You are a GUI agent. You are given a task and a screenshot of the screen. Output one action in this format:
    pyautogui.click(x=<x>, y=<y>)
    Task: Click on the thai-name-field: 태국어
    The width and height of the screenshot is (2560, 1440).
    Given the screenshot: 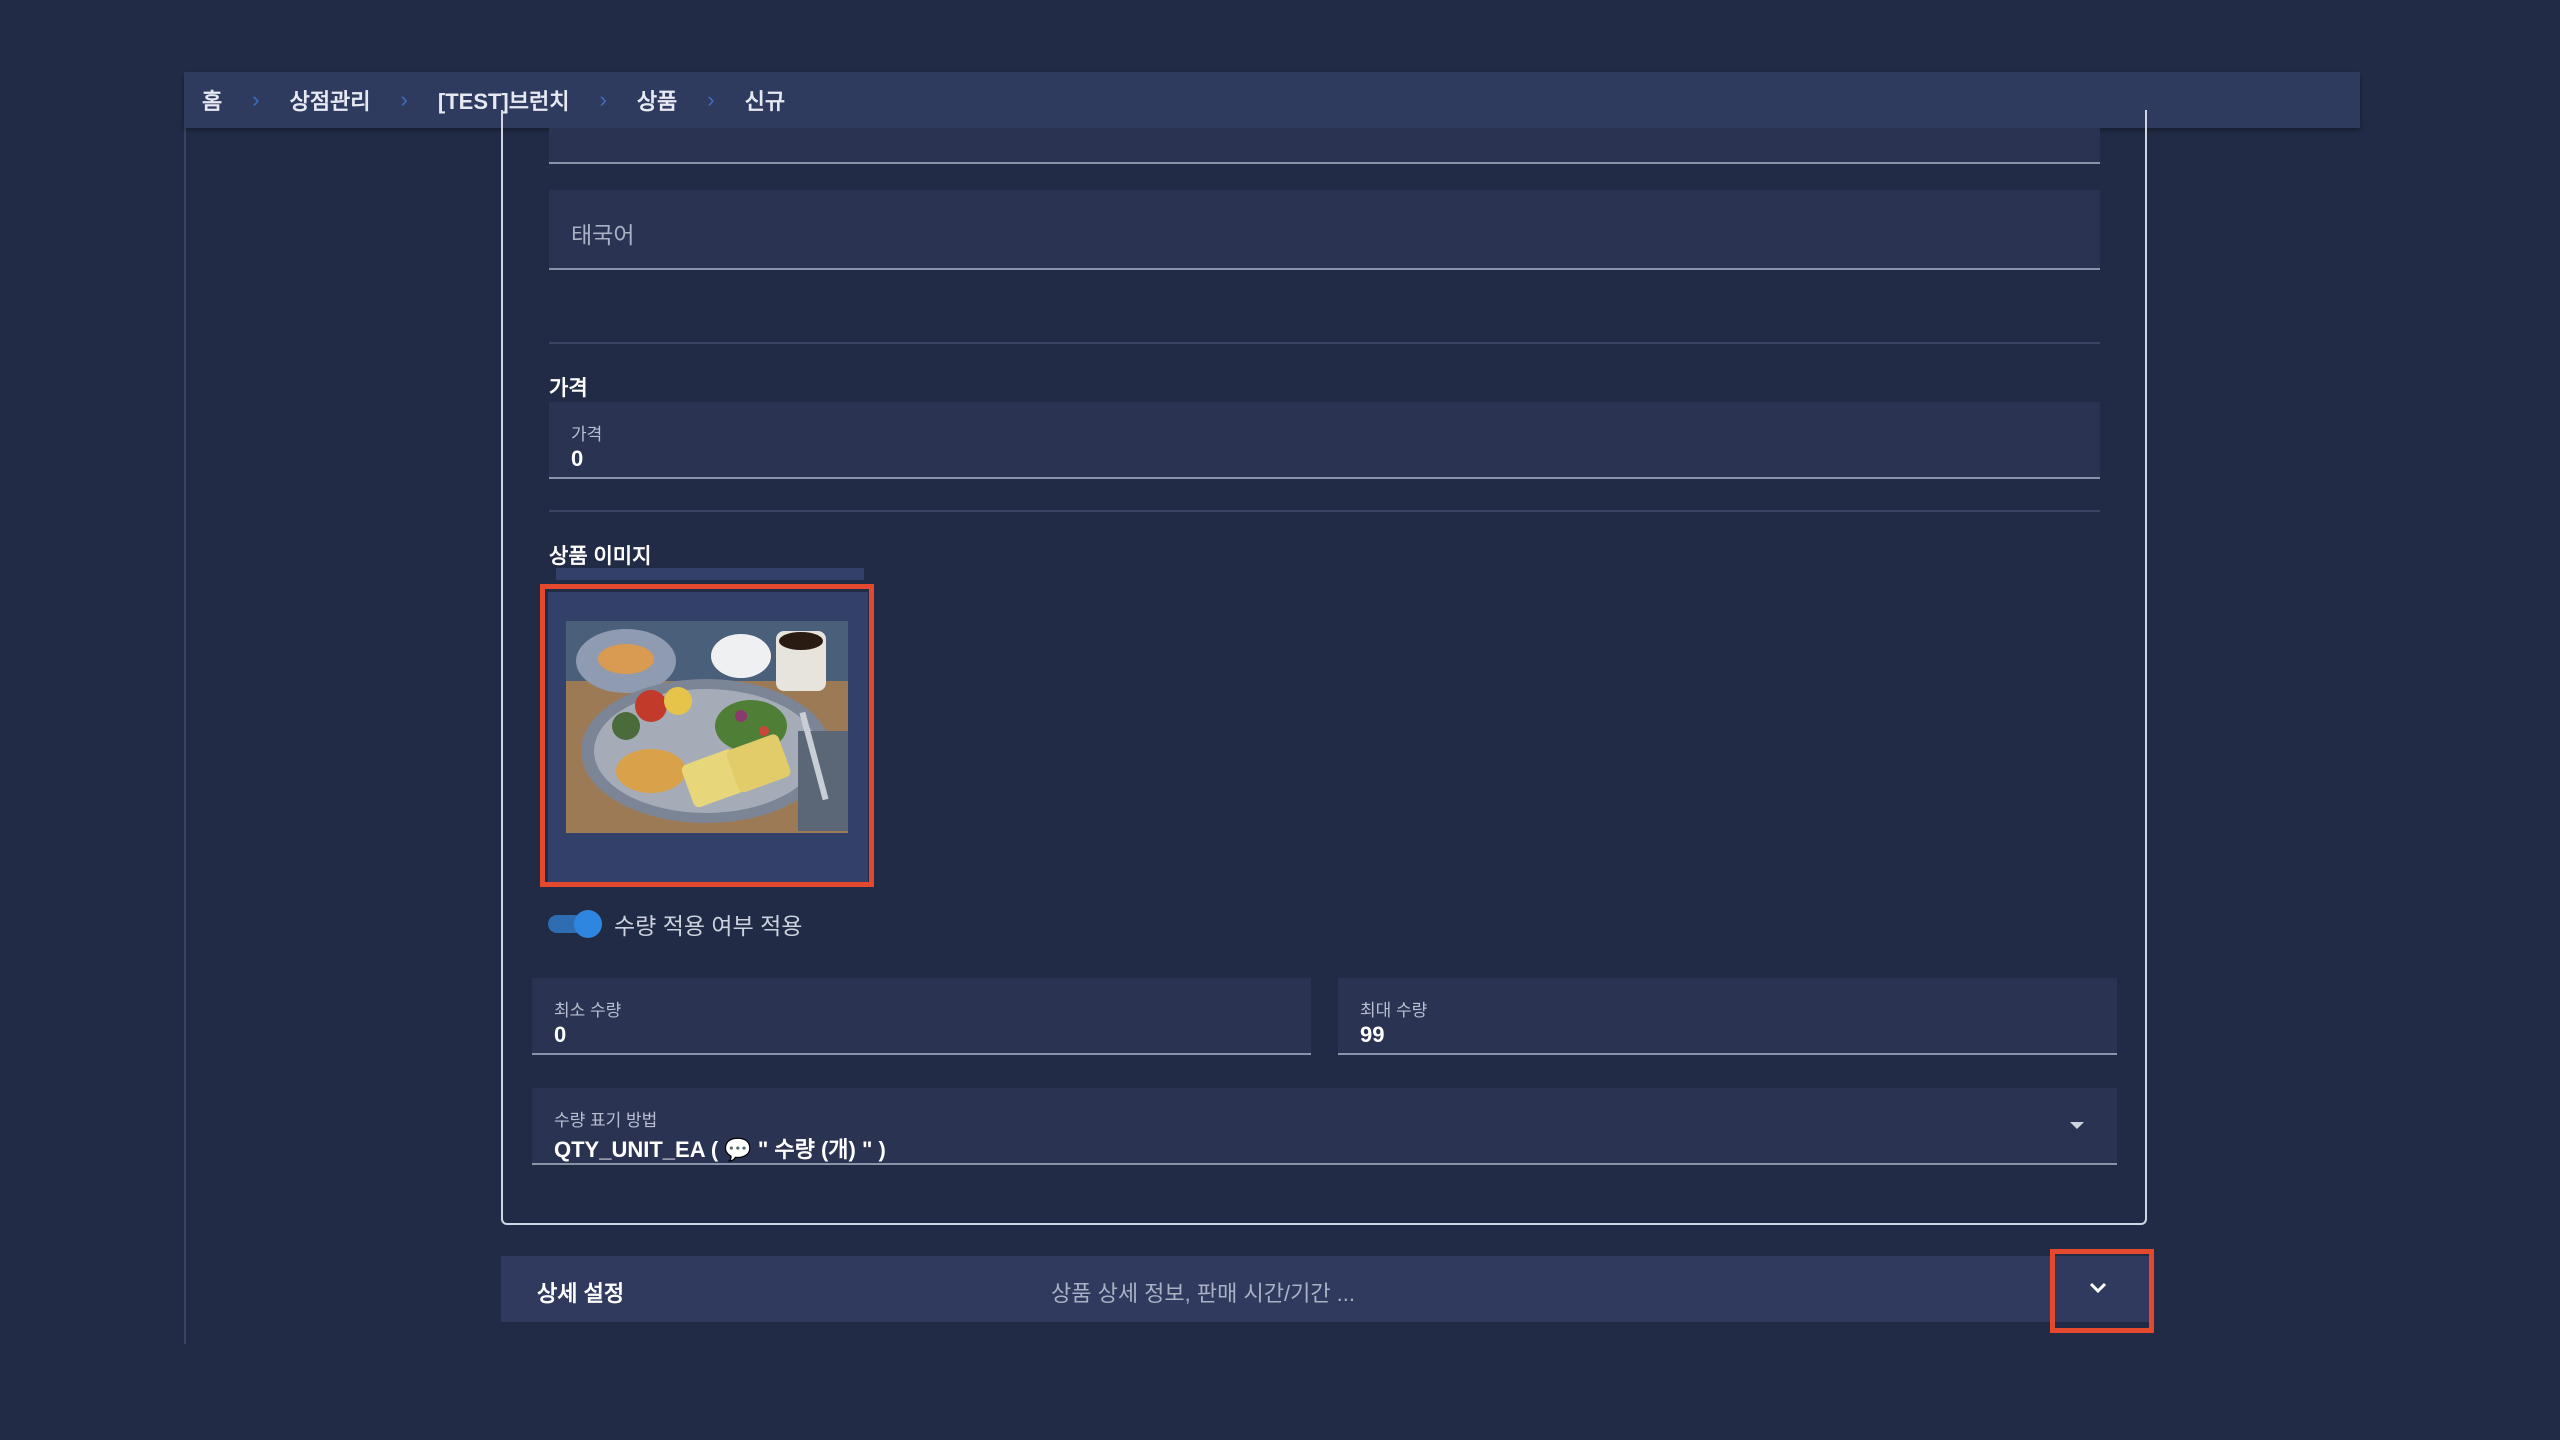 What is the action you would take?
    pyautogui.click(x=1324, y=230)
    